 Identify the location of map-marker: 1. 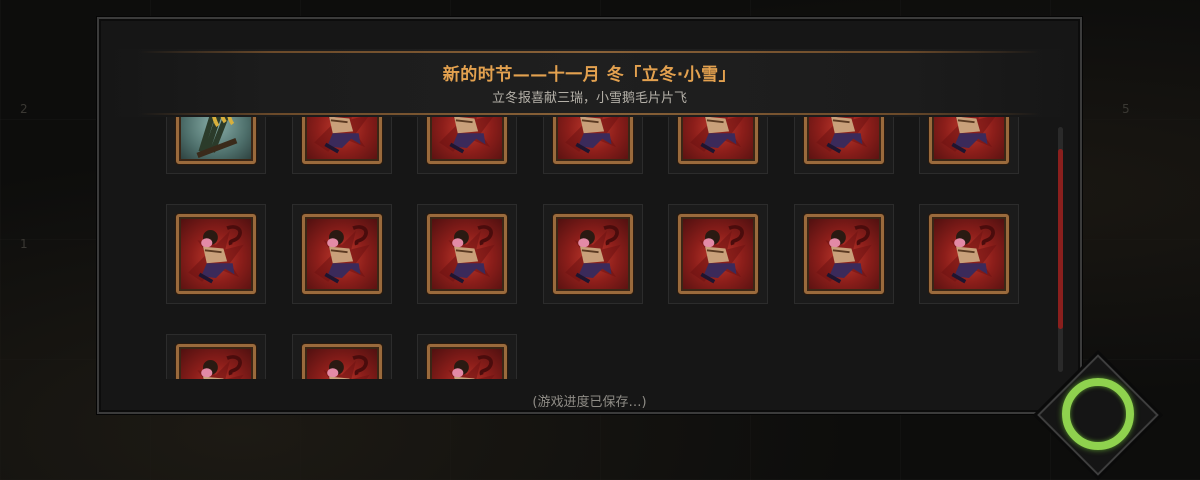
(24, 244).